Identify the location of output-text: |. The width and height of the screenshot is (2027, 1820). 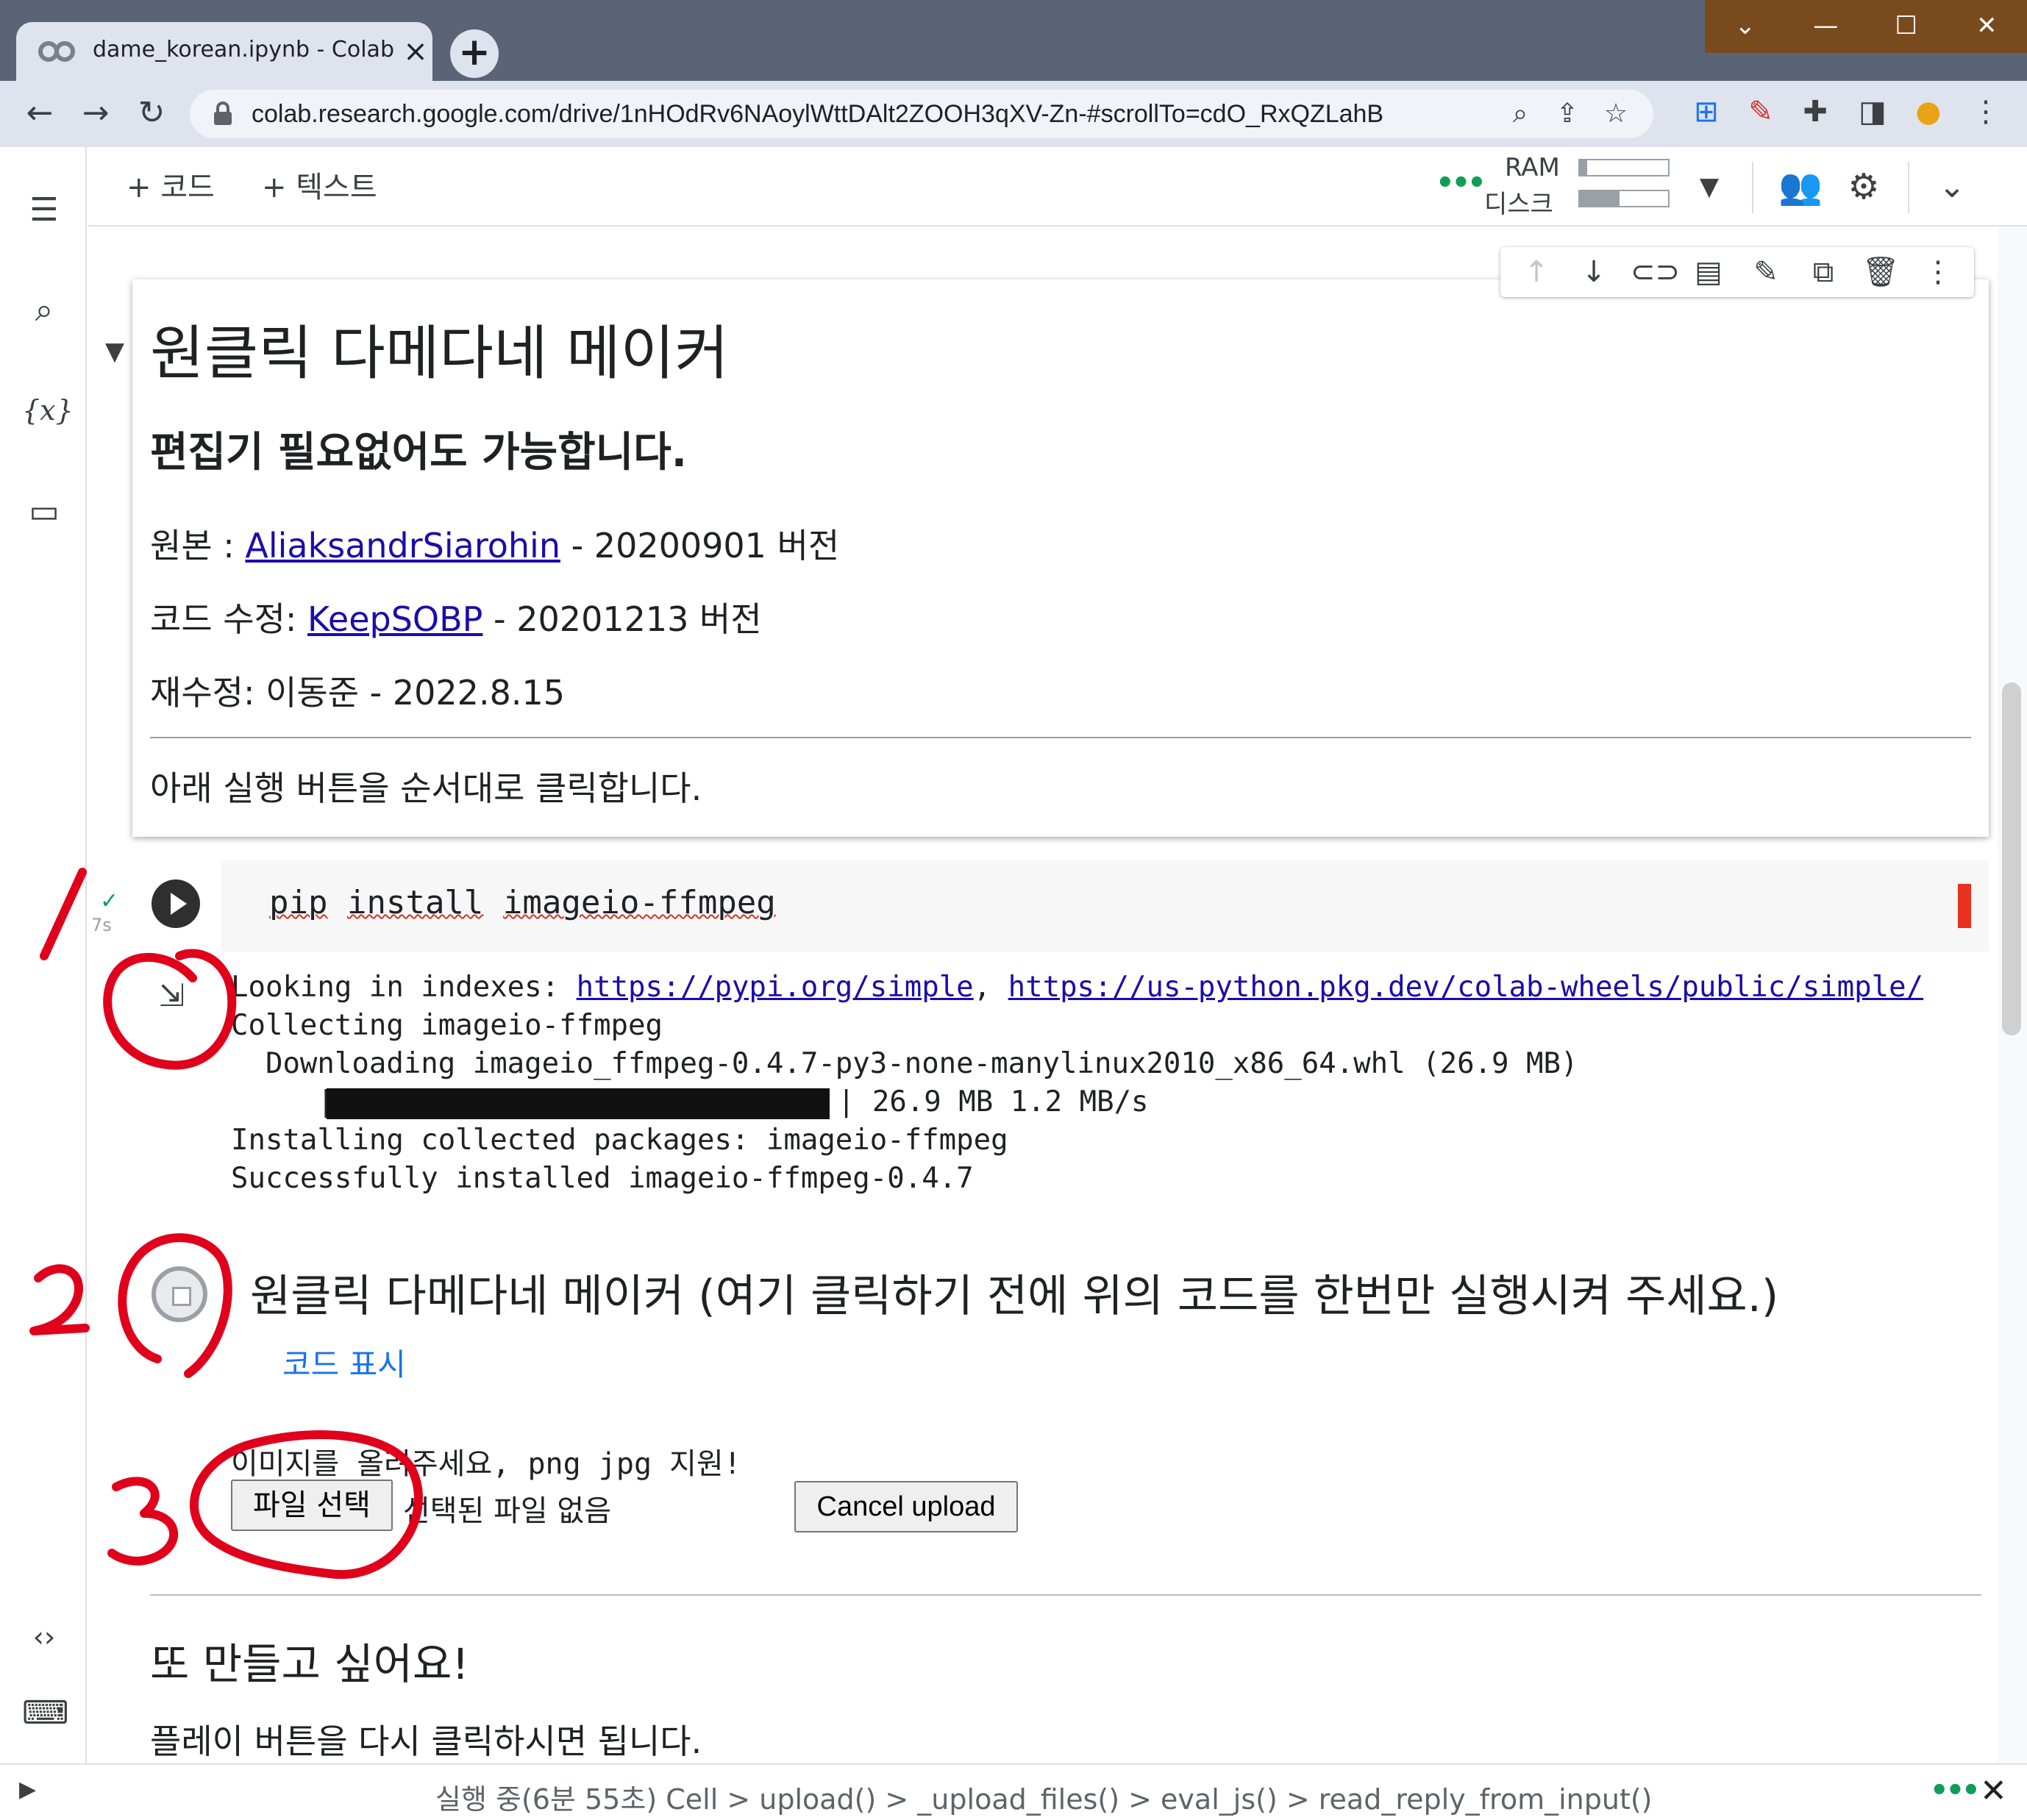
(283, 1101).